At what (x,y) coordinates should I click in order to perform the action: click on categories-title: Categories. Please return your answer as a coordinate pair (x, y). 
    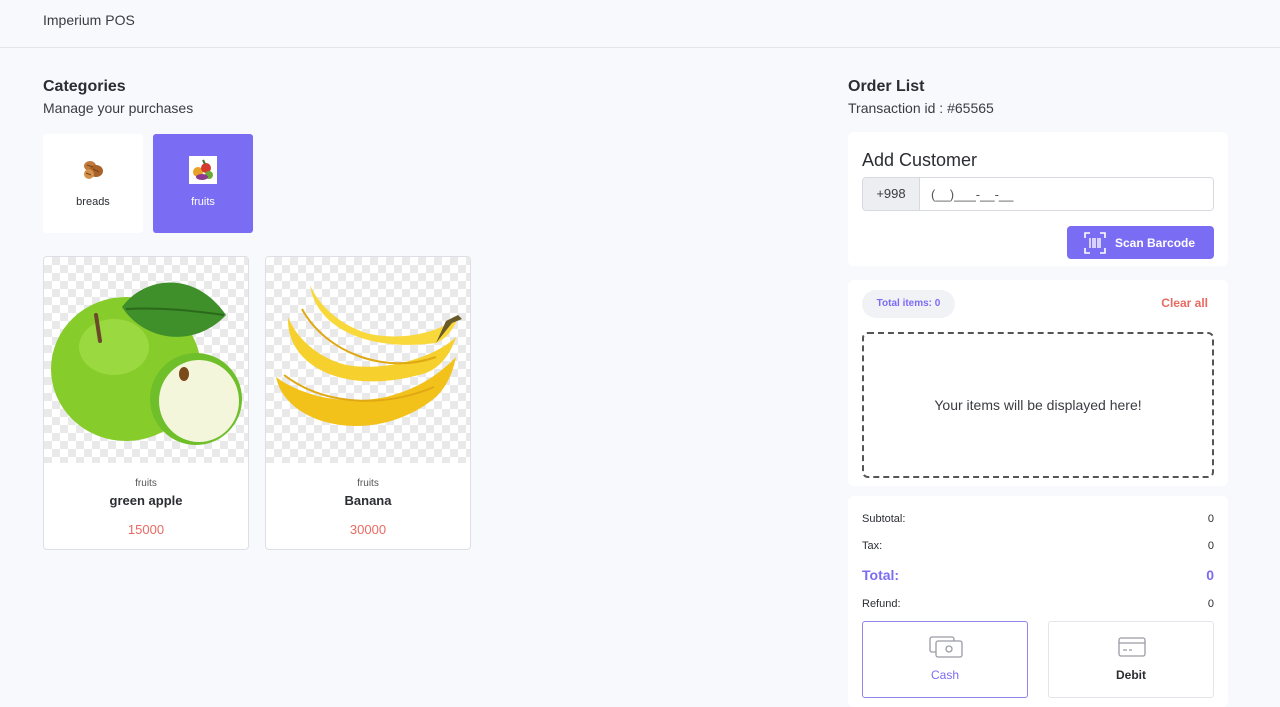
    Looking at the image, I should click on (84, 86).